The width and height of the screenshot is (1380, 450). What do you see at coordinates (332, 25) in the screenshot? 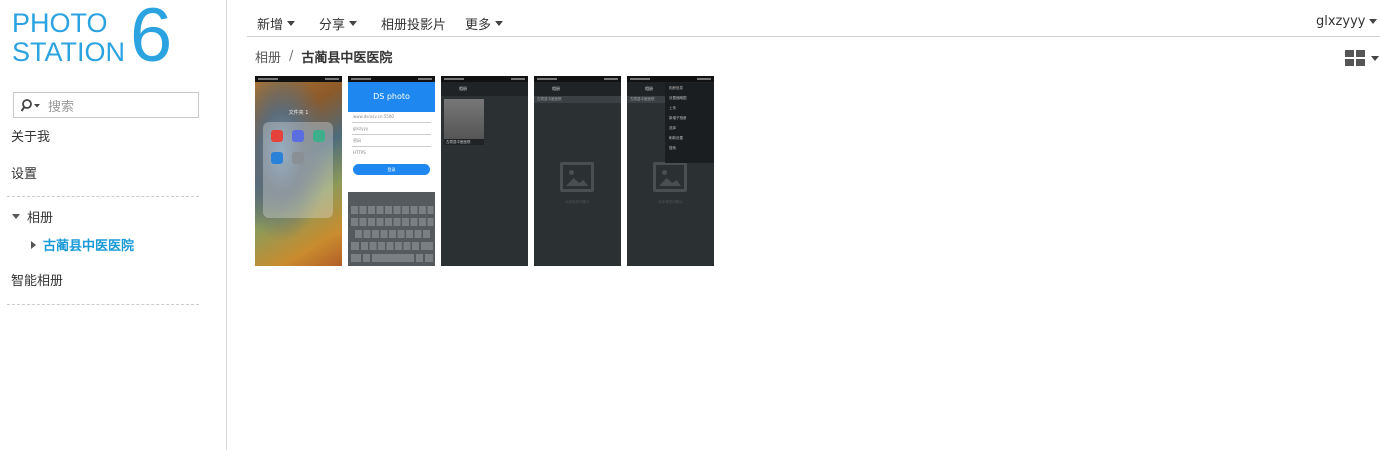
I see `share-menu-label: 分享` at bounding box center [332, 25].